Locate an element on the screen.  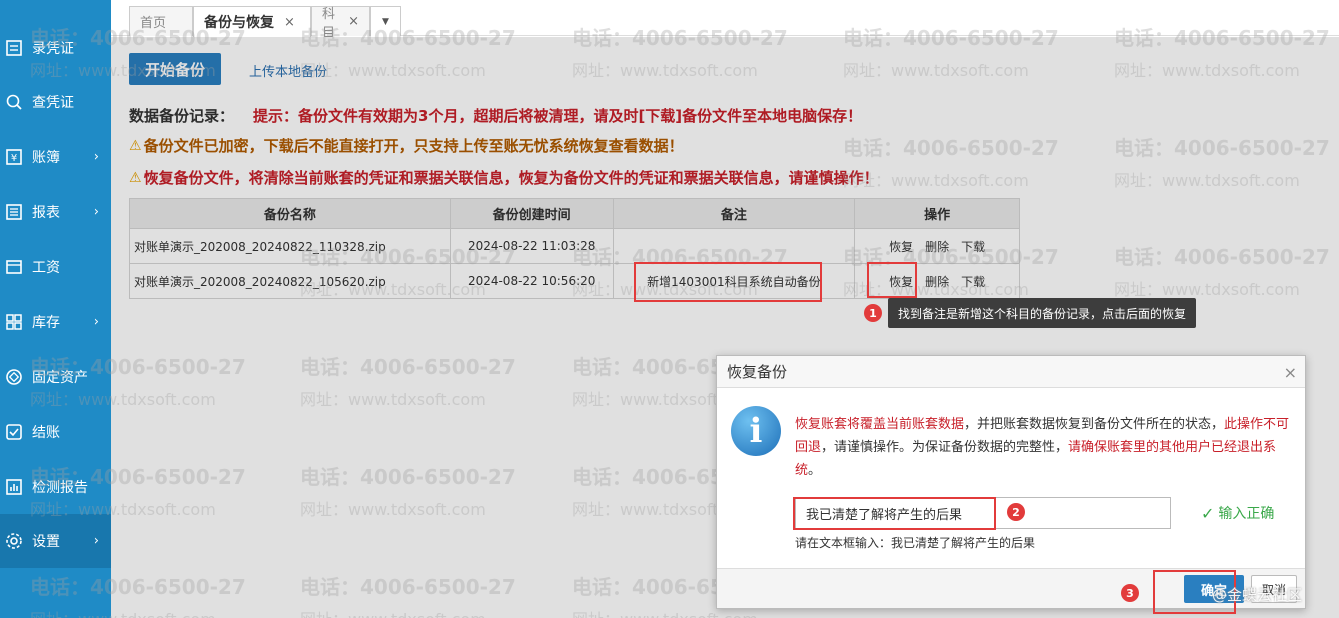
tab-backup-restore: 备份与恢复 × is located at coordinates (252, 21).